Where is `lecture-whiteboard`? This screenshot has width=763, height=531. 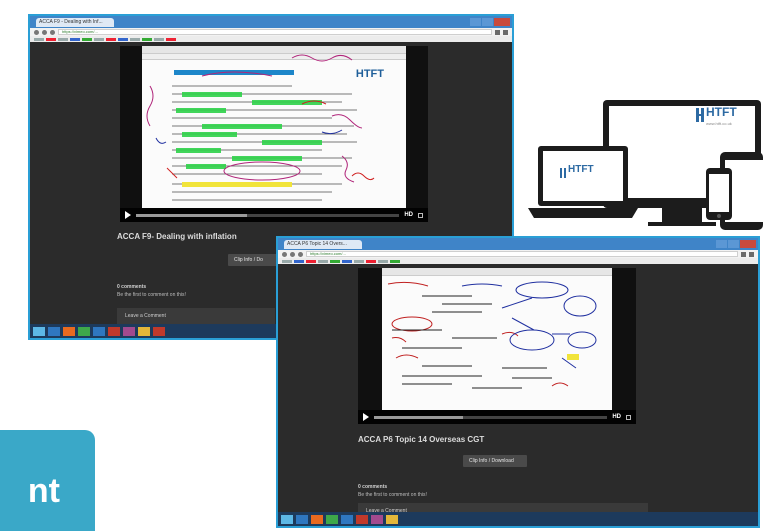 lecture-whiteboard is located at coordinates (497, 339).